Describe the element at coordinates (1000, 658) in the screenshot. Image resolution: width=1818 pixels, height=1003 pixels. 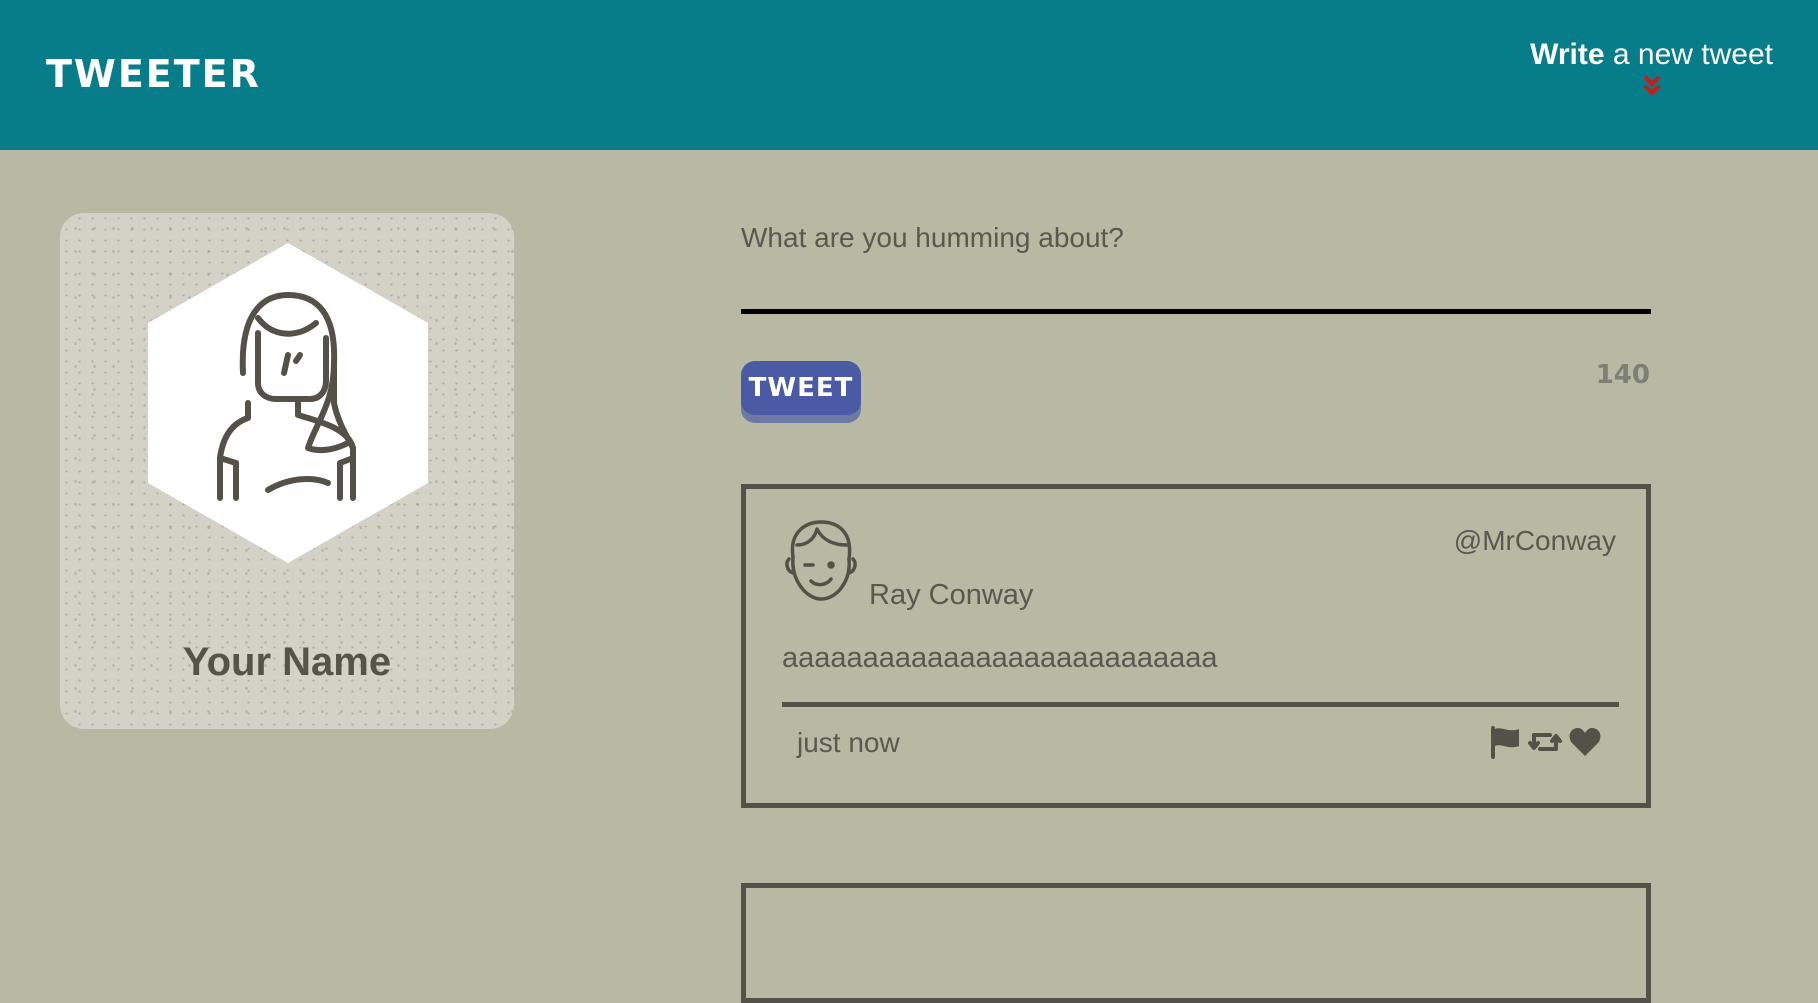
I see `tweet-content: aaaaaaaaaaaaaaaaaaaaaaaaaaa` at that location.